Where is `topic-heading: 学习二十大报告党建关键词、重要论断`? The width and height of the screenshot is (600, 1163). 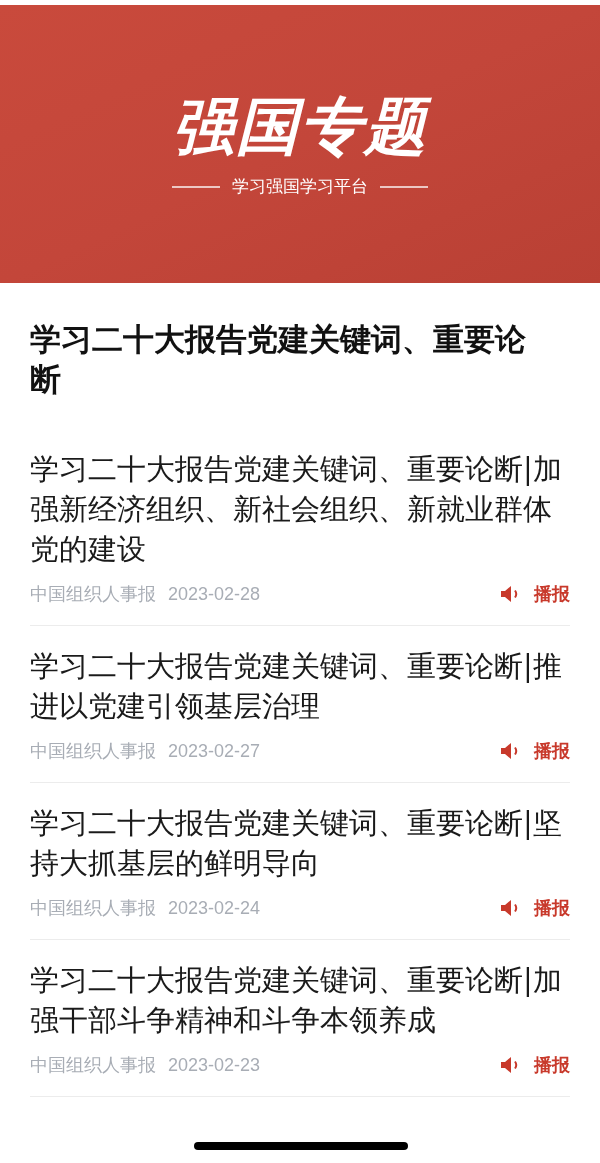 topic-heading: 学习二十大报告党建关键词、重要论断 is located at coordinates (278, 359).